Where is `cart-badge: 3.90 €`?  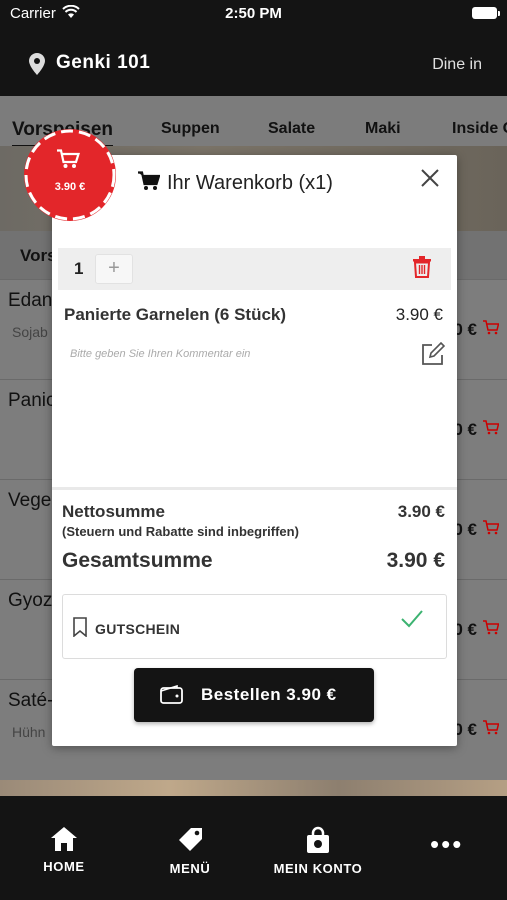
cart-badge: 3.90 € is located at coordinates (70, 175).